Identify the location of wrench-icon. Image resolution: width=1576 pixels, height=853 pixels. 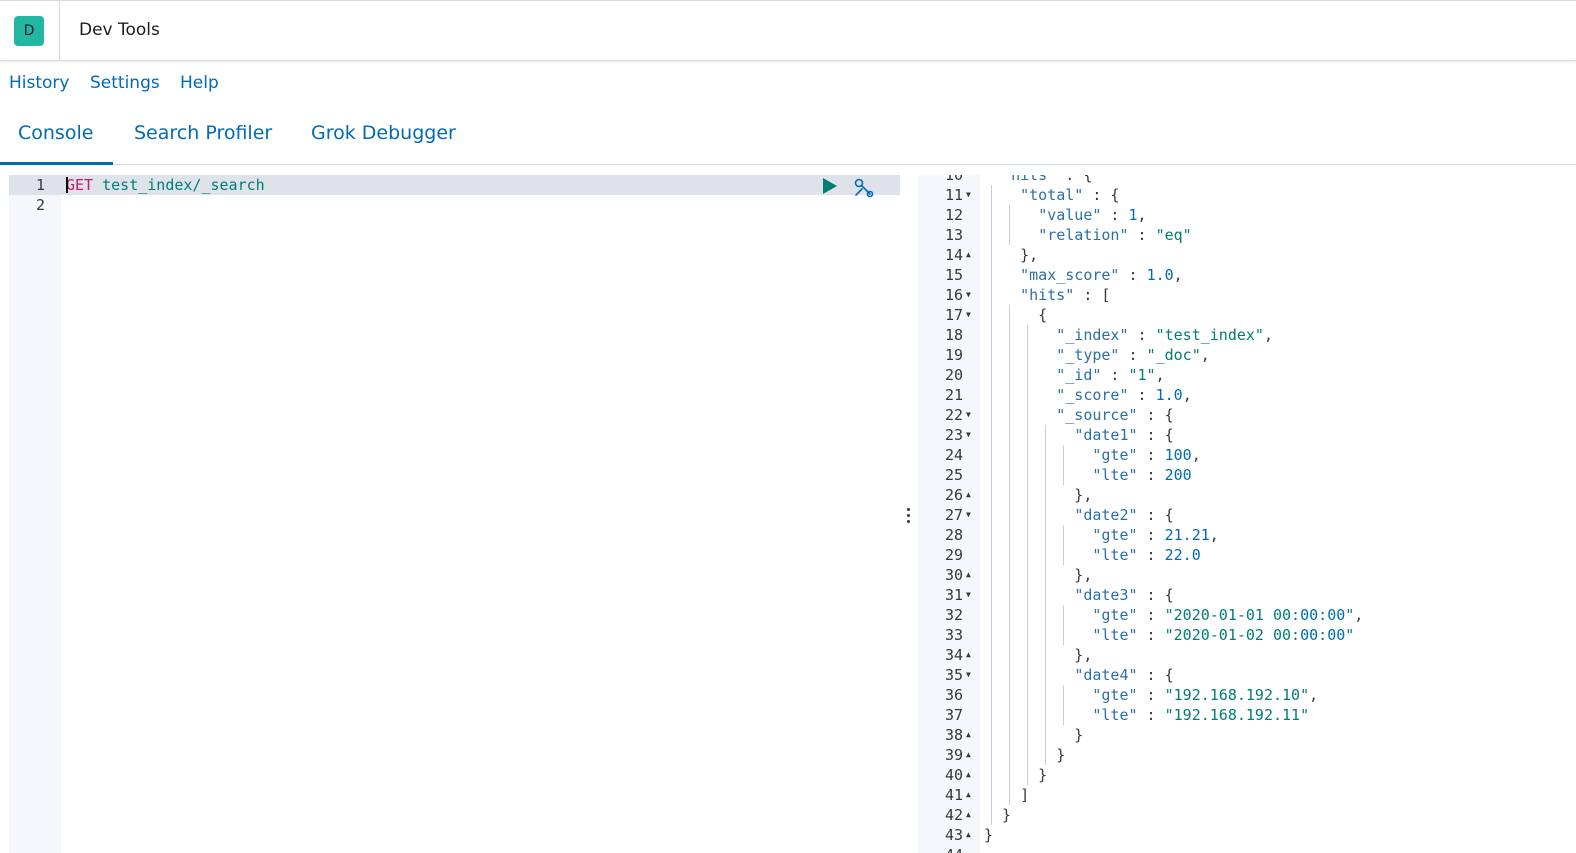
(864, 188).